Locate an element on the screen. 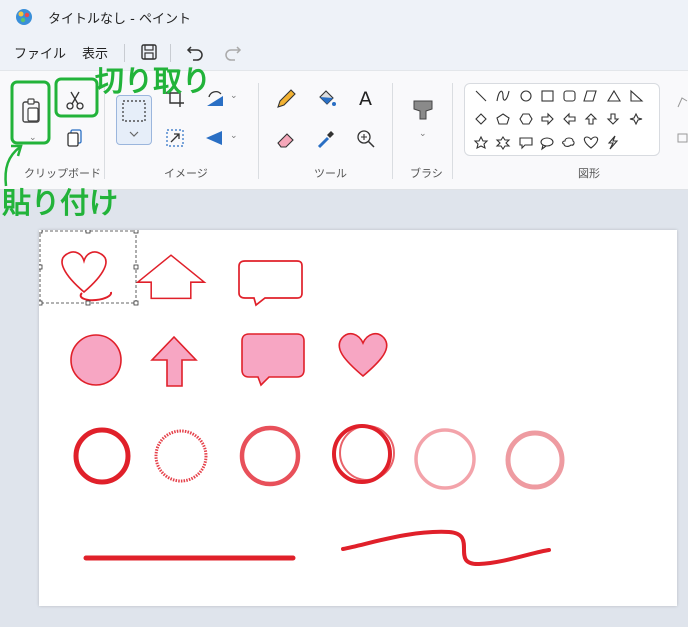 This screenshot has width=688, height=627. cut-highlight-box is located at coordinates (76, 97).